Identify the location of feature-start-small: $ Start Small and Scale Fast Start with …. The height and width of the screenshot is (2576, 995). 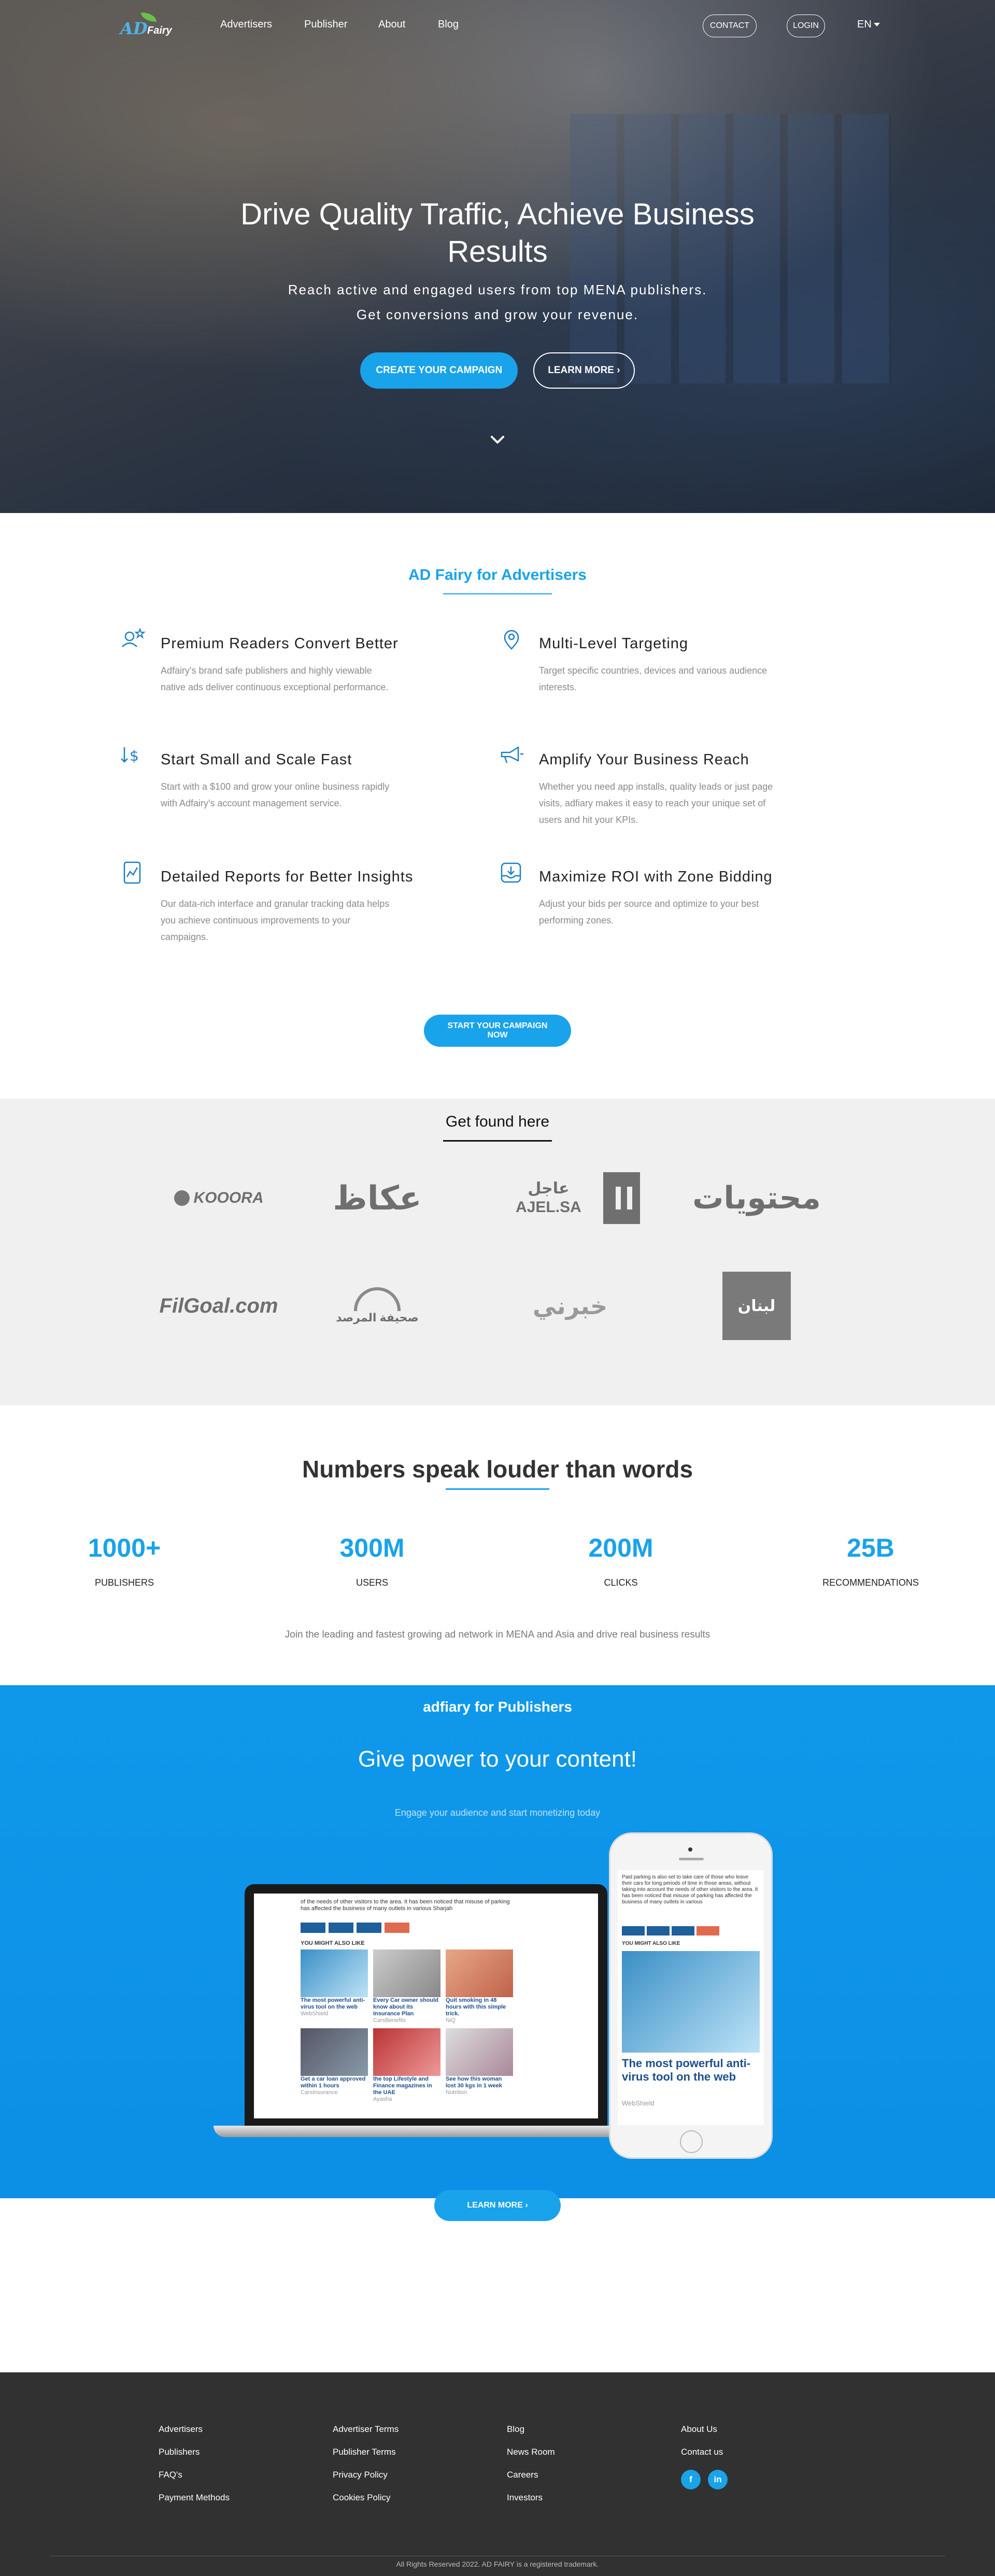
(264, 786).